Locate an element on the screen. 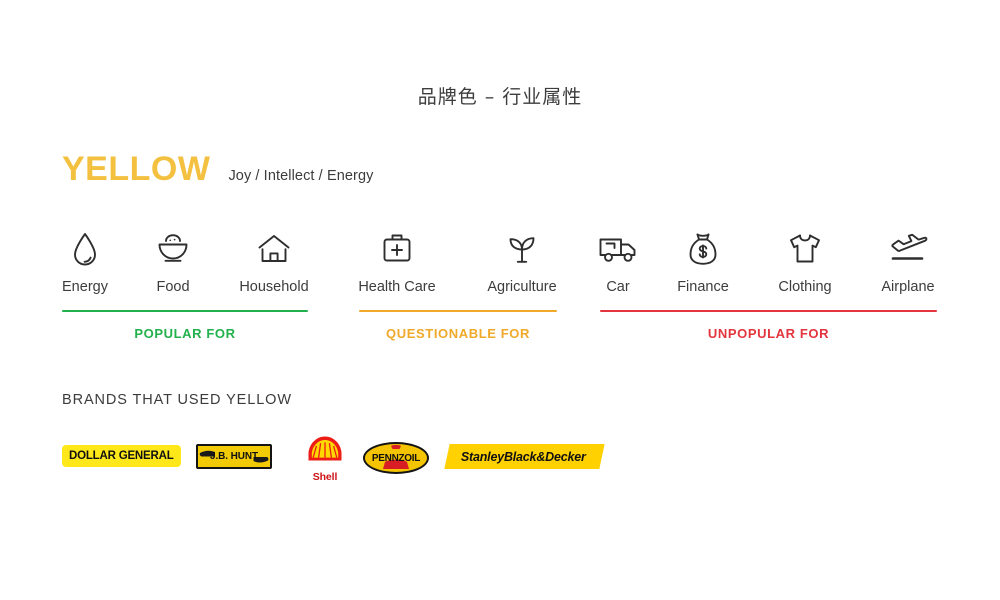 This screenshot has width=1000, height=600. pennzoil-badge: PENNZOIL is located at coordinates (396, 458).